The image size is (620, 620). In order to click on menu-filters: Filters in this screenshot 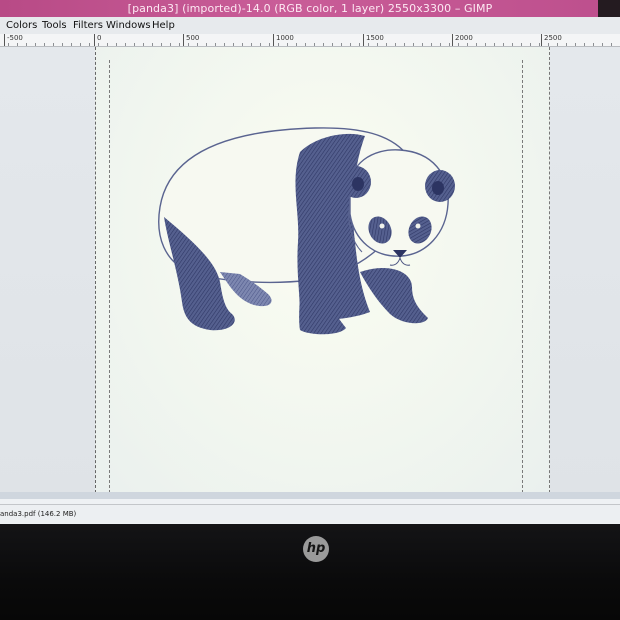, I will do `click(88, 25)`.